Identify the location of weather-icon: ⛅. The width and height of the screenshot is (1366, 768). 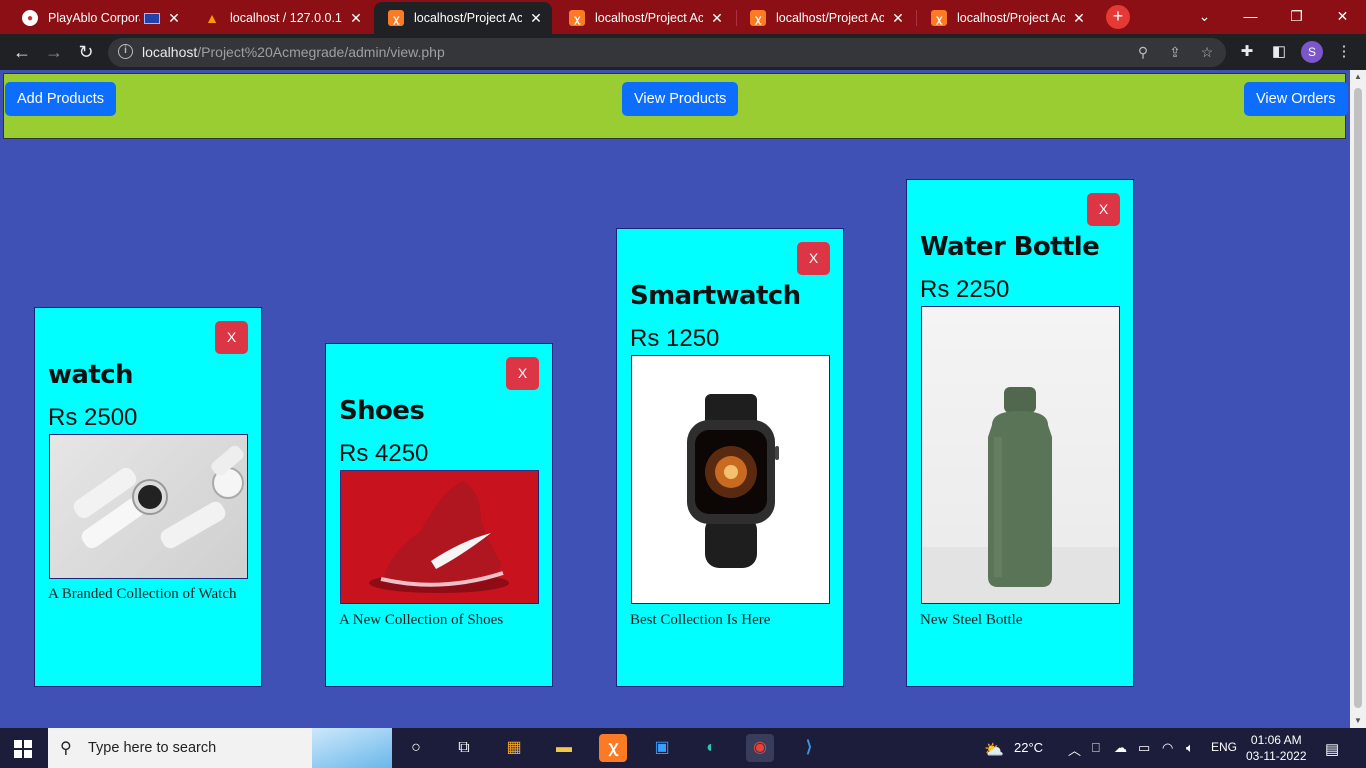
(994, 750).